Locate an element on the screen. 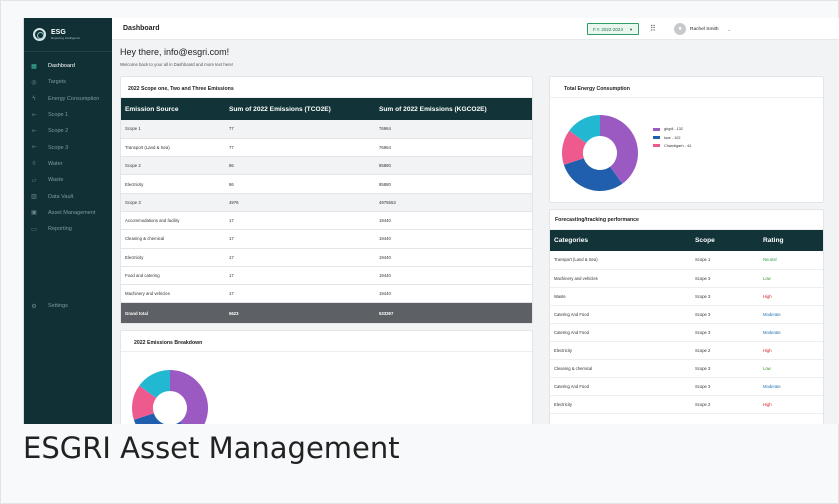 The height and width of the screenshot is (504, 839). sidebar-item-scope-3: ⟜ Scope 3 is located at coordinates (68, 147).